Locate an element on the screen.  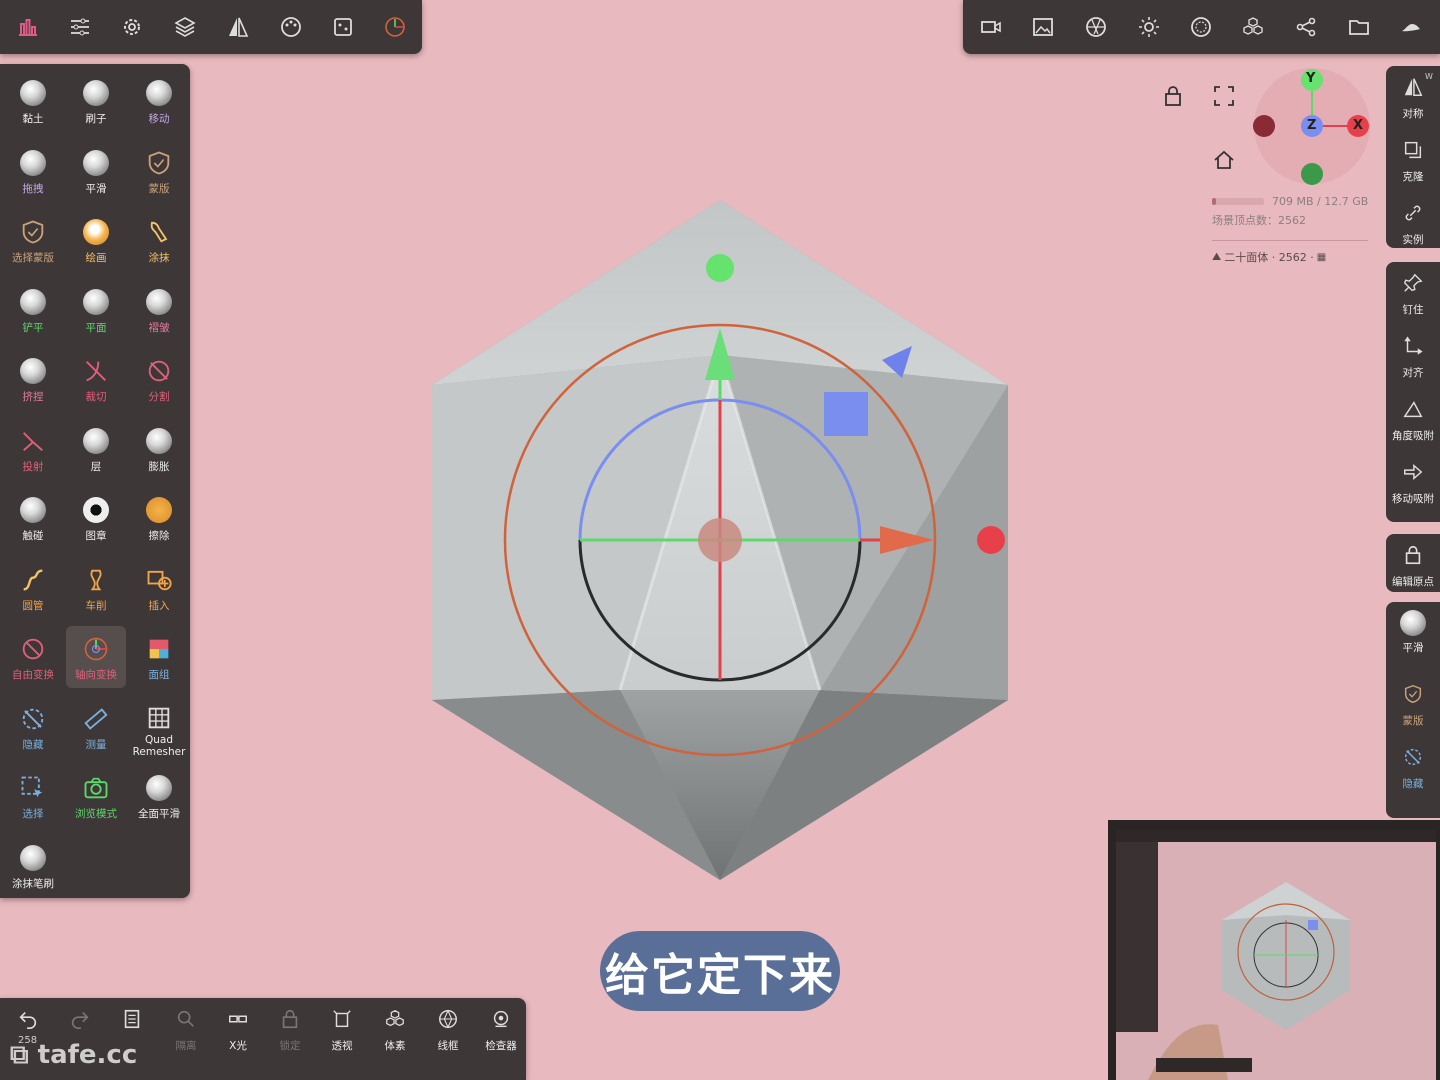
right-btn-group1-2: 克隆 is located at coordinates (1413, 159).